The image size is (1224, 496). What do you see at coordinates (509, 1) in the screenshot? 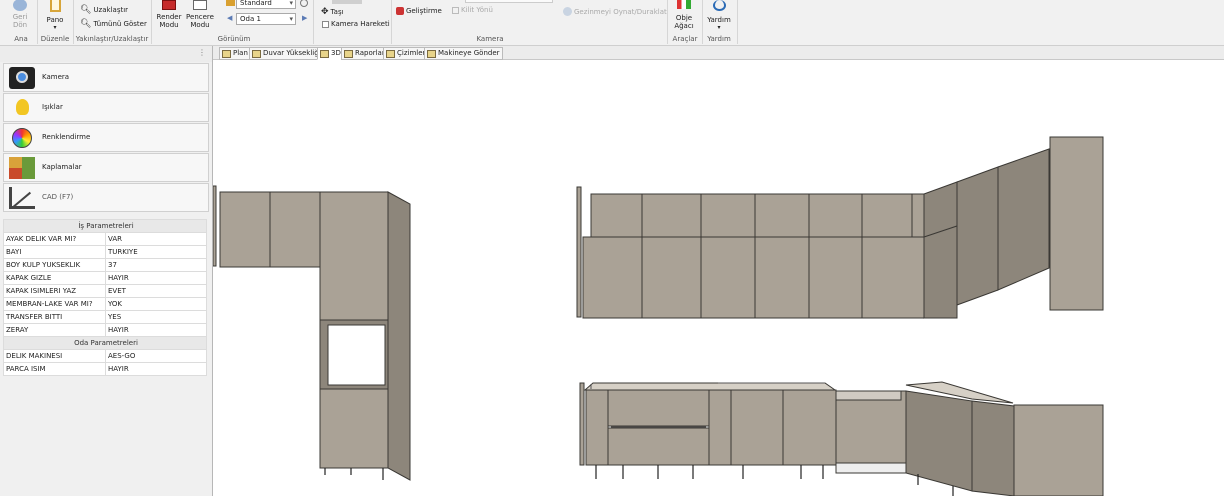
I see `slider-track` at bounding box center [509, 1].